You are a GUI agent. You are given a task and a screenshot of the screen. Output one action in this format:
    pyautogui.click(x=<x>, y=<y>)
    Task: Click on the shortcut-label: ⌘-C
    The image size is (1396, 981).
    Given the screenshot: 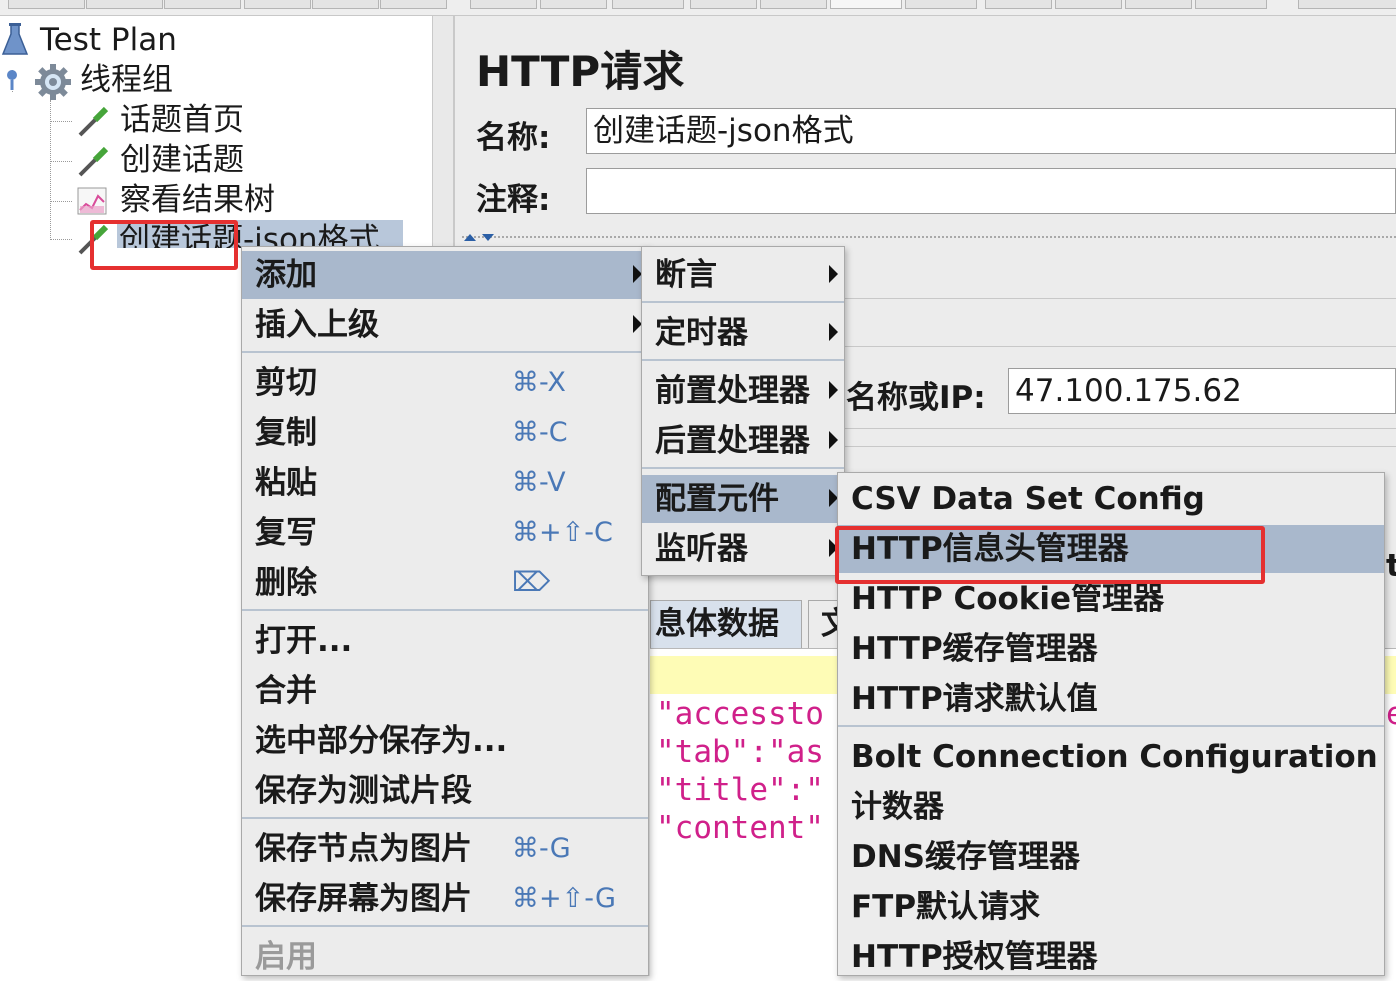 What is the action you would take?
    pyautogui.click(x=540, y=432)
    